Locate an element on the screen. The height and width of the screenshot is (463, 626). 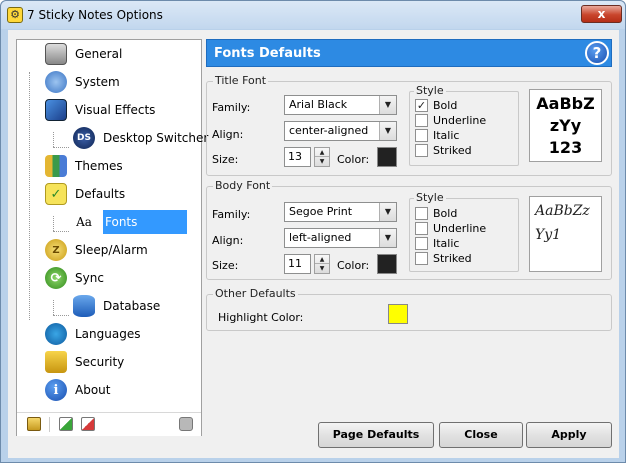
title-size-stepper: ▲ ▼ is located at coordinates (322, 157).